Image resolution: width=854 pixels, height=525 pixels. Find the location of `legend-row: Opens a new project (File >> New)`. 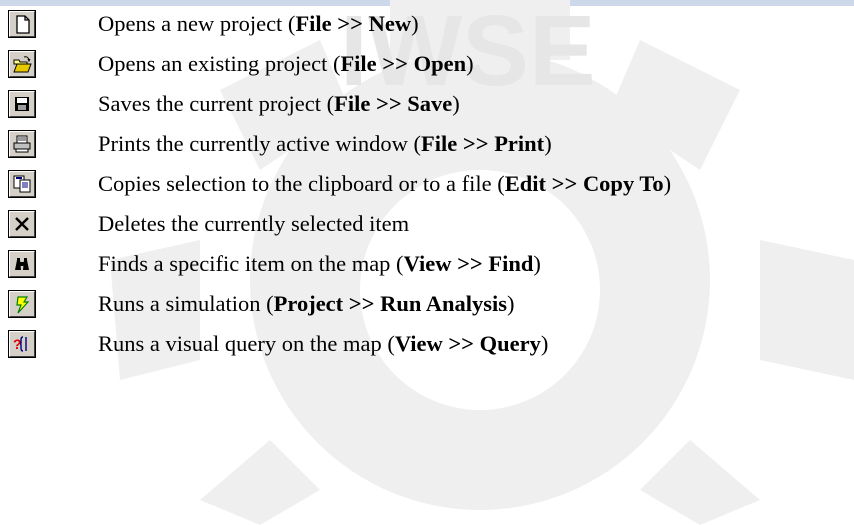

legend-row: Opens a new project (File >> New) is located at coordinates (427, 26).